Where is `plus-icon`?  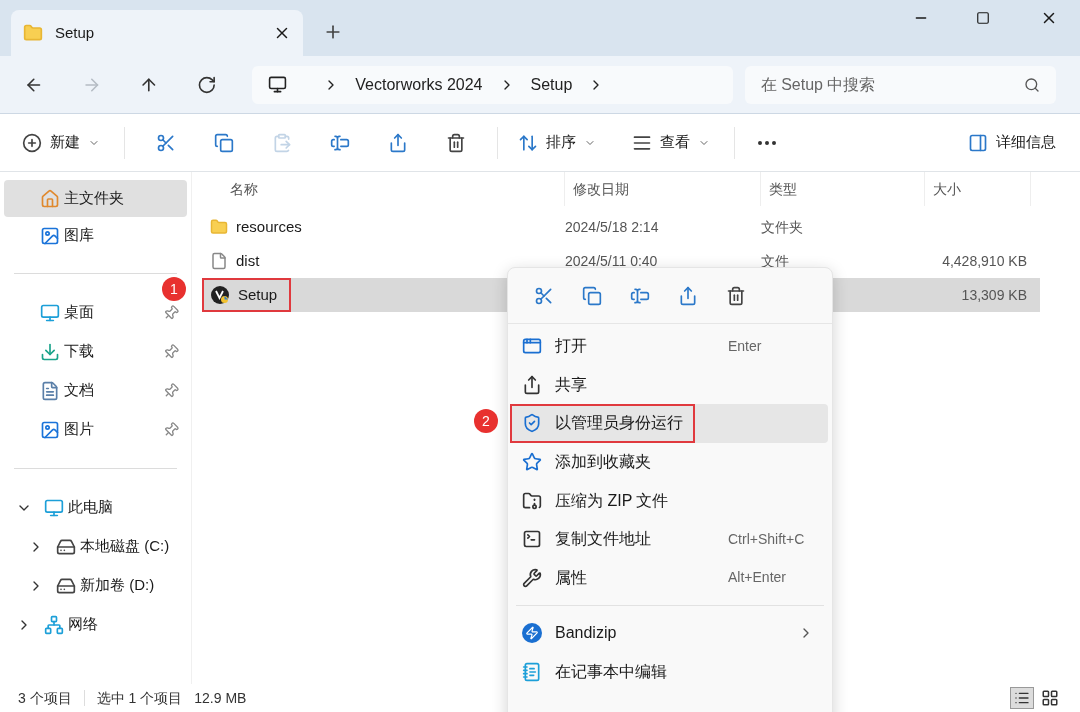
plus-icon is located at coordinates (32, 142).